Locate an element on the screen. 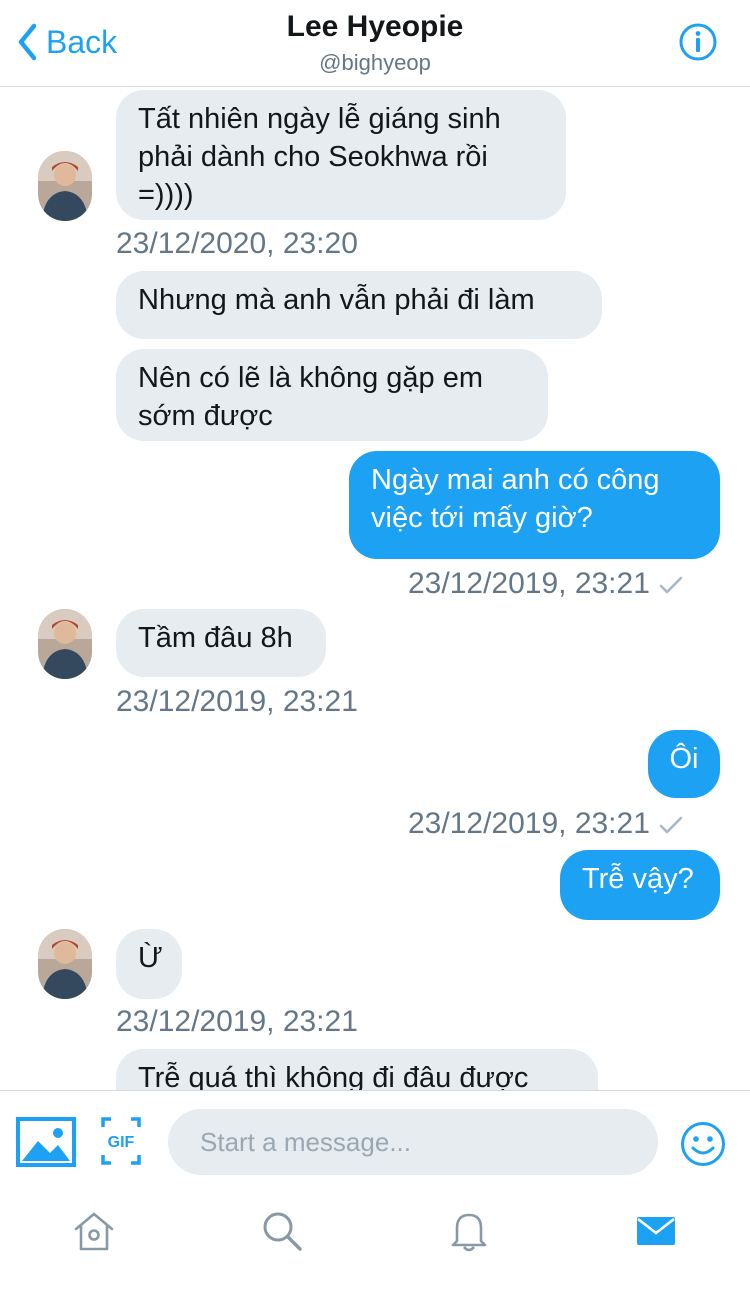  message-timestamp: 23/12/2020, 23:20 is located at coordinates (237, 243).